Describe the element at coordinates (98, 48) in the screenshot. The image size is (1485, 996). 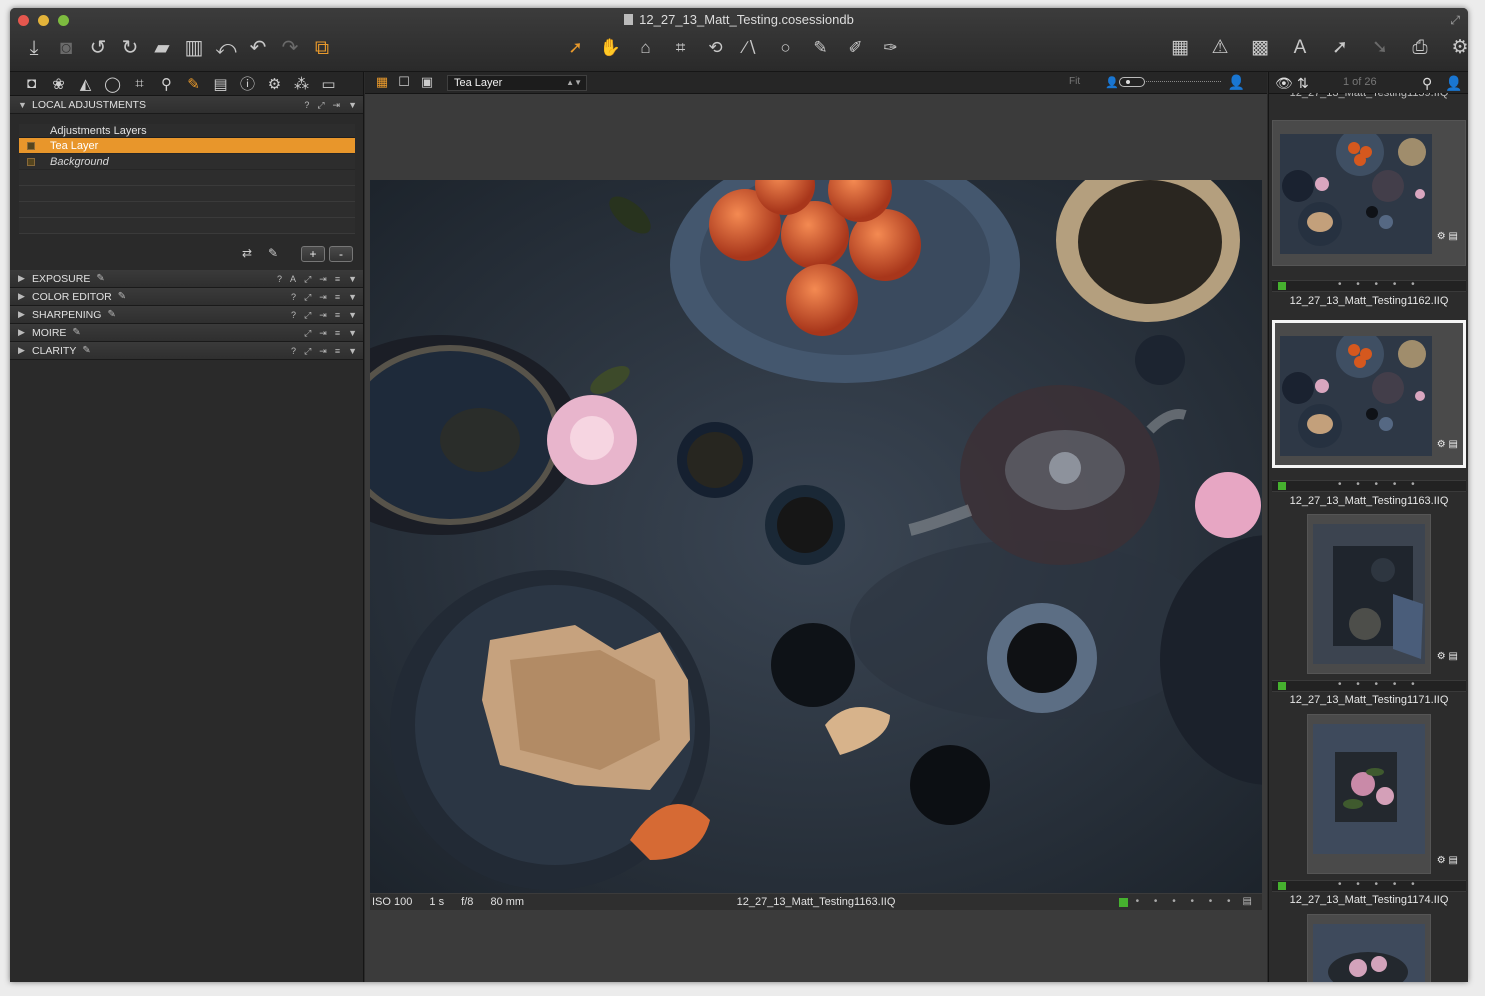
I see `rotate-left-icon: ↺` at that location.